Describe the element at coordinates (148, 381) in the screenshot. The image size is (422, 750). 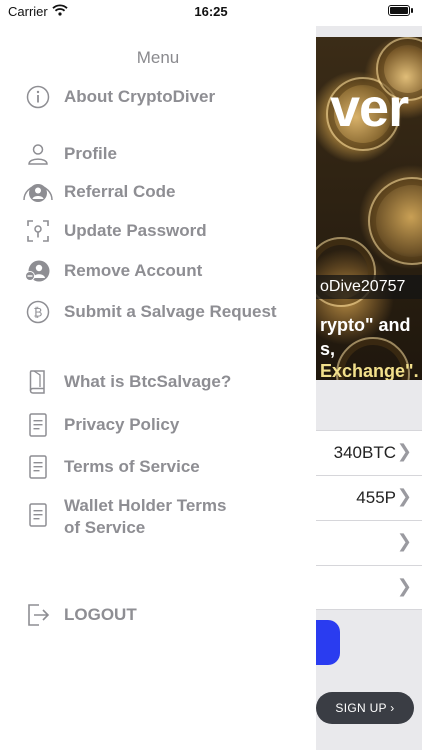
I see `menu-item-label: What is BtcSalvage?` at that location.